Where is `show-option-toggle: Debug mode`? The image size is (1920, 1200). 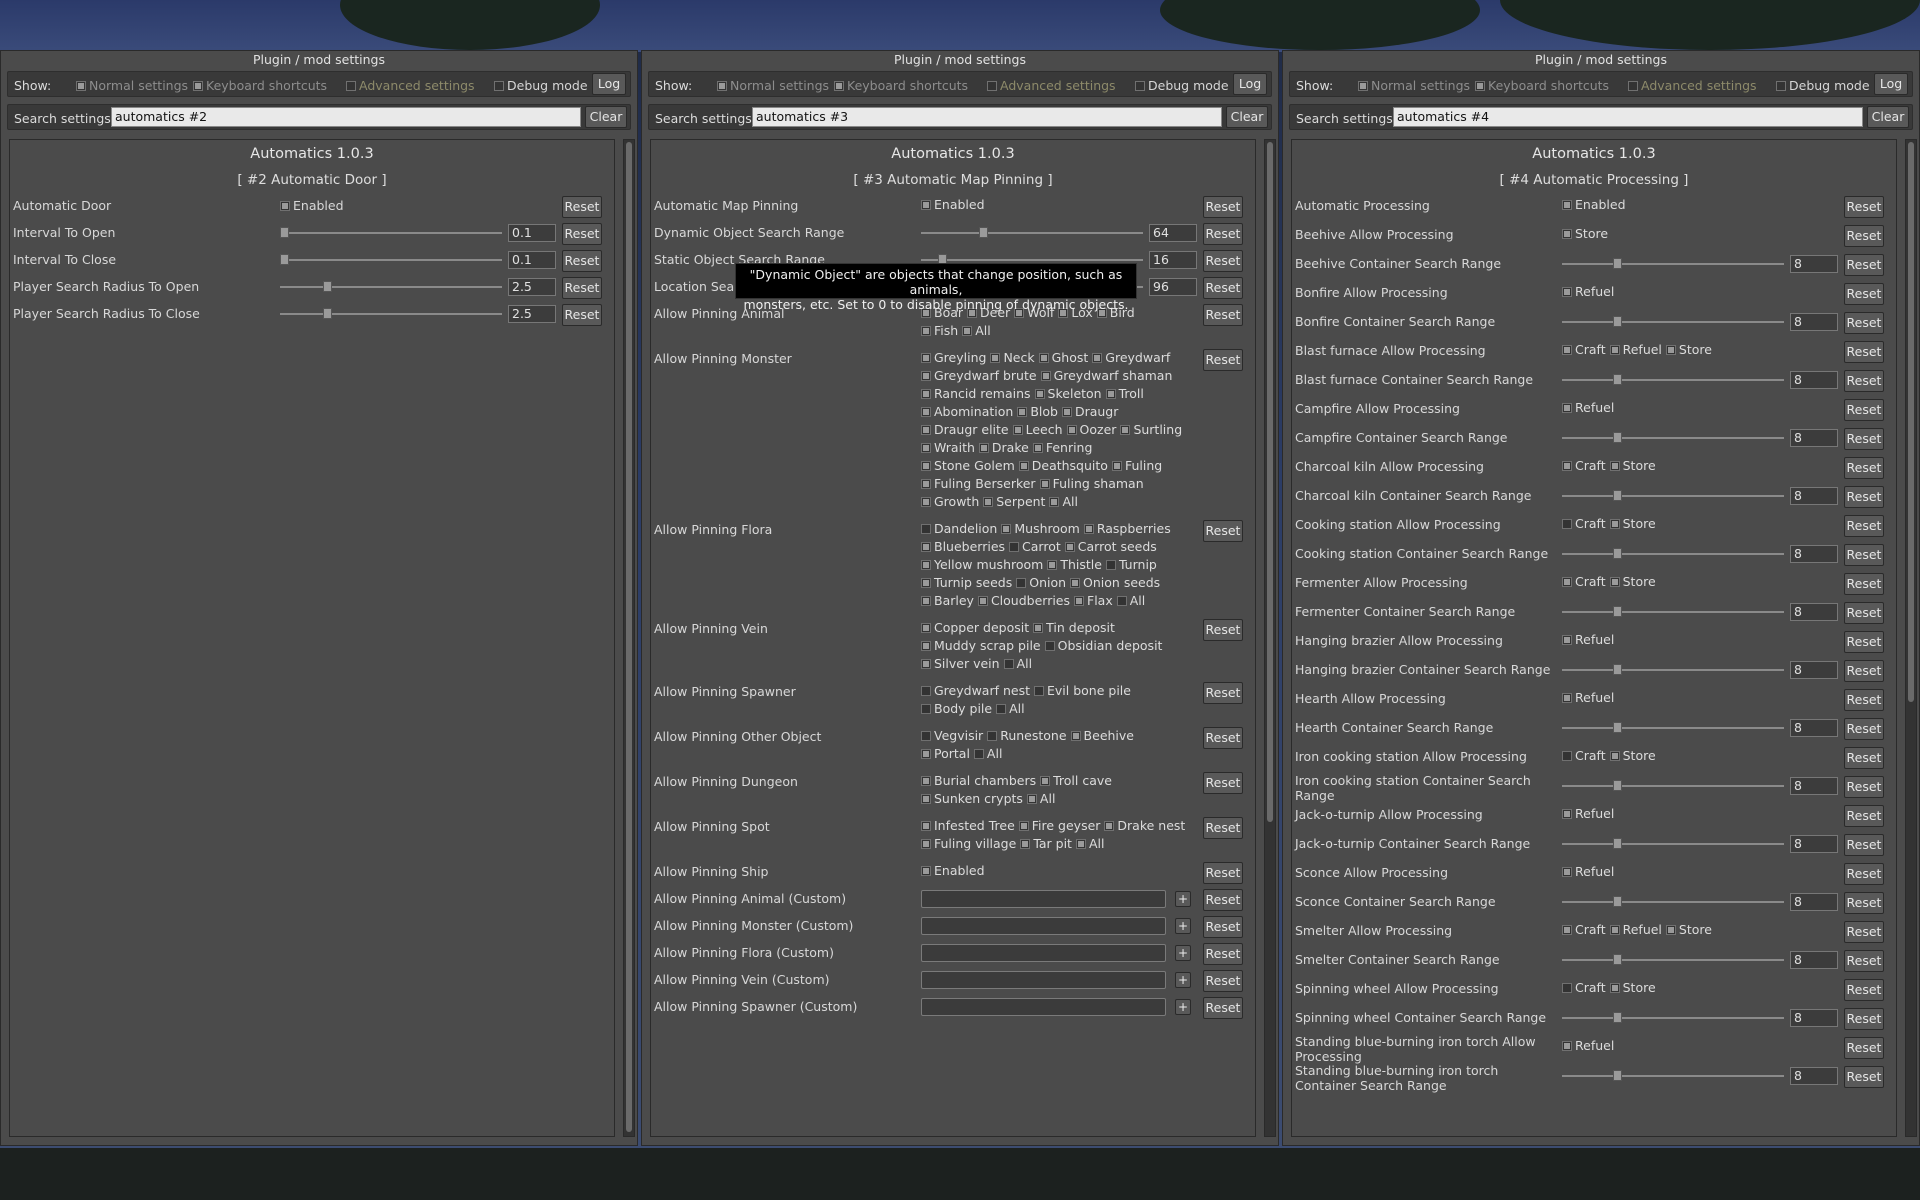
show-option-toggle: Debug mode is located at coordinates (1823, 85).